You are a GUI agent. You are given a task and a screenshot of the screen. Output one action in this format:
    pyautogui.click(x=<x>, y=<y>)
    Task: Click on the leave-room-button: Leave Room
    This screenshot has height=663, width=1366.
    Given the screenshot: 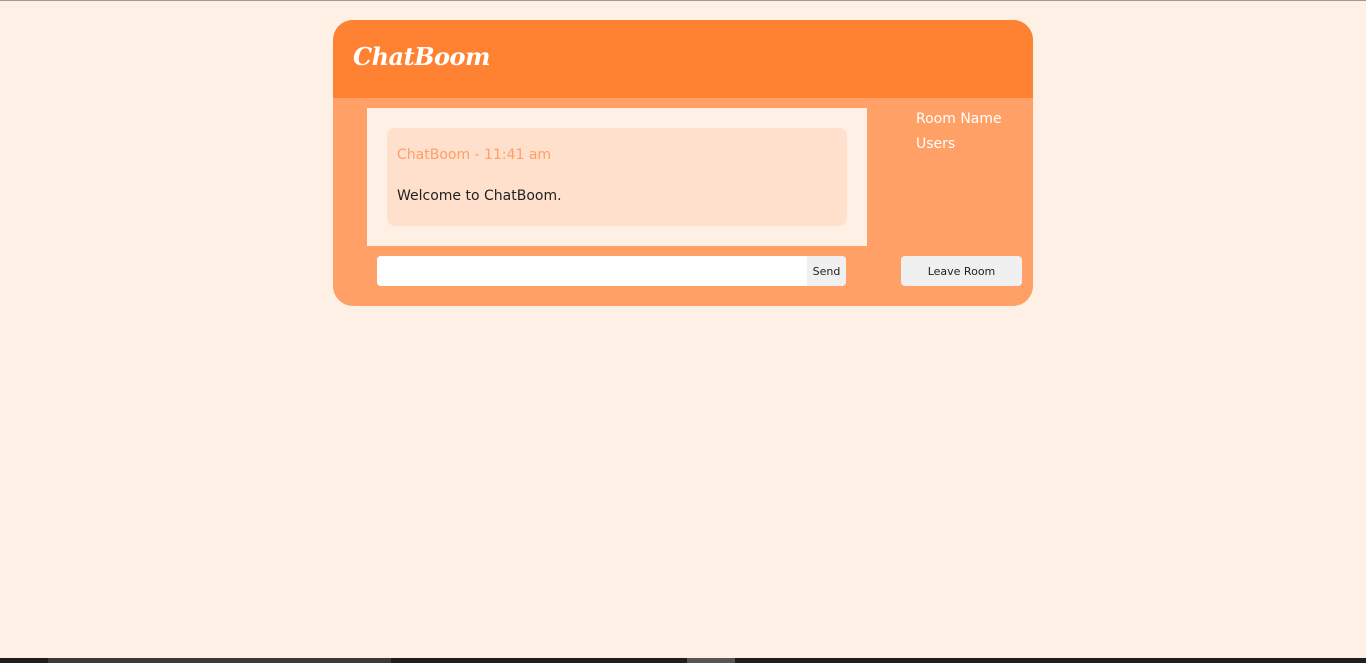 What is the action you would take?
    pyautogui.click(x=961, y=271)
    